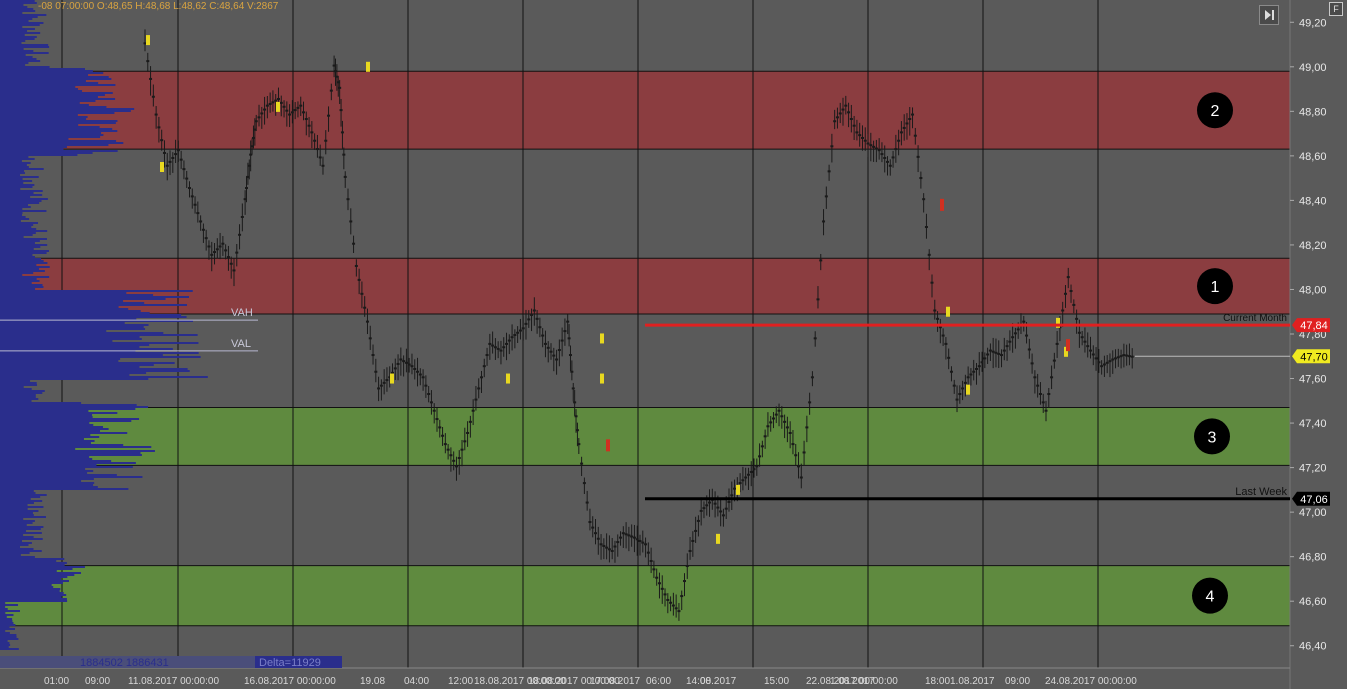 The height and width of the screenshot is (689, 1347). I want to click on y-tick-label: 49,20, so click(1313, 23).